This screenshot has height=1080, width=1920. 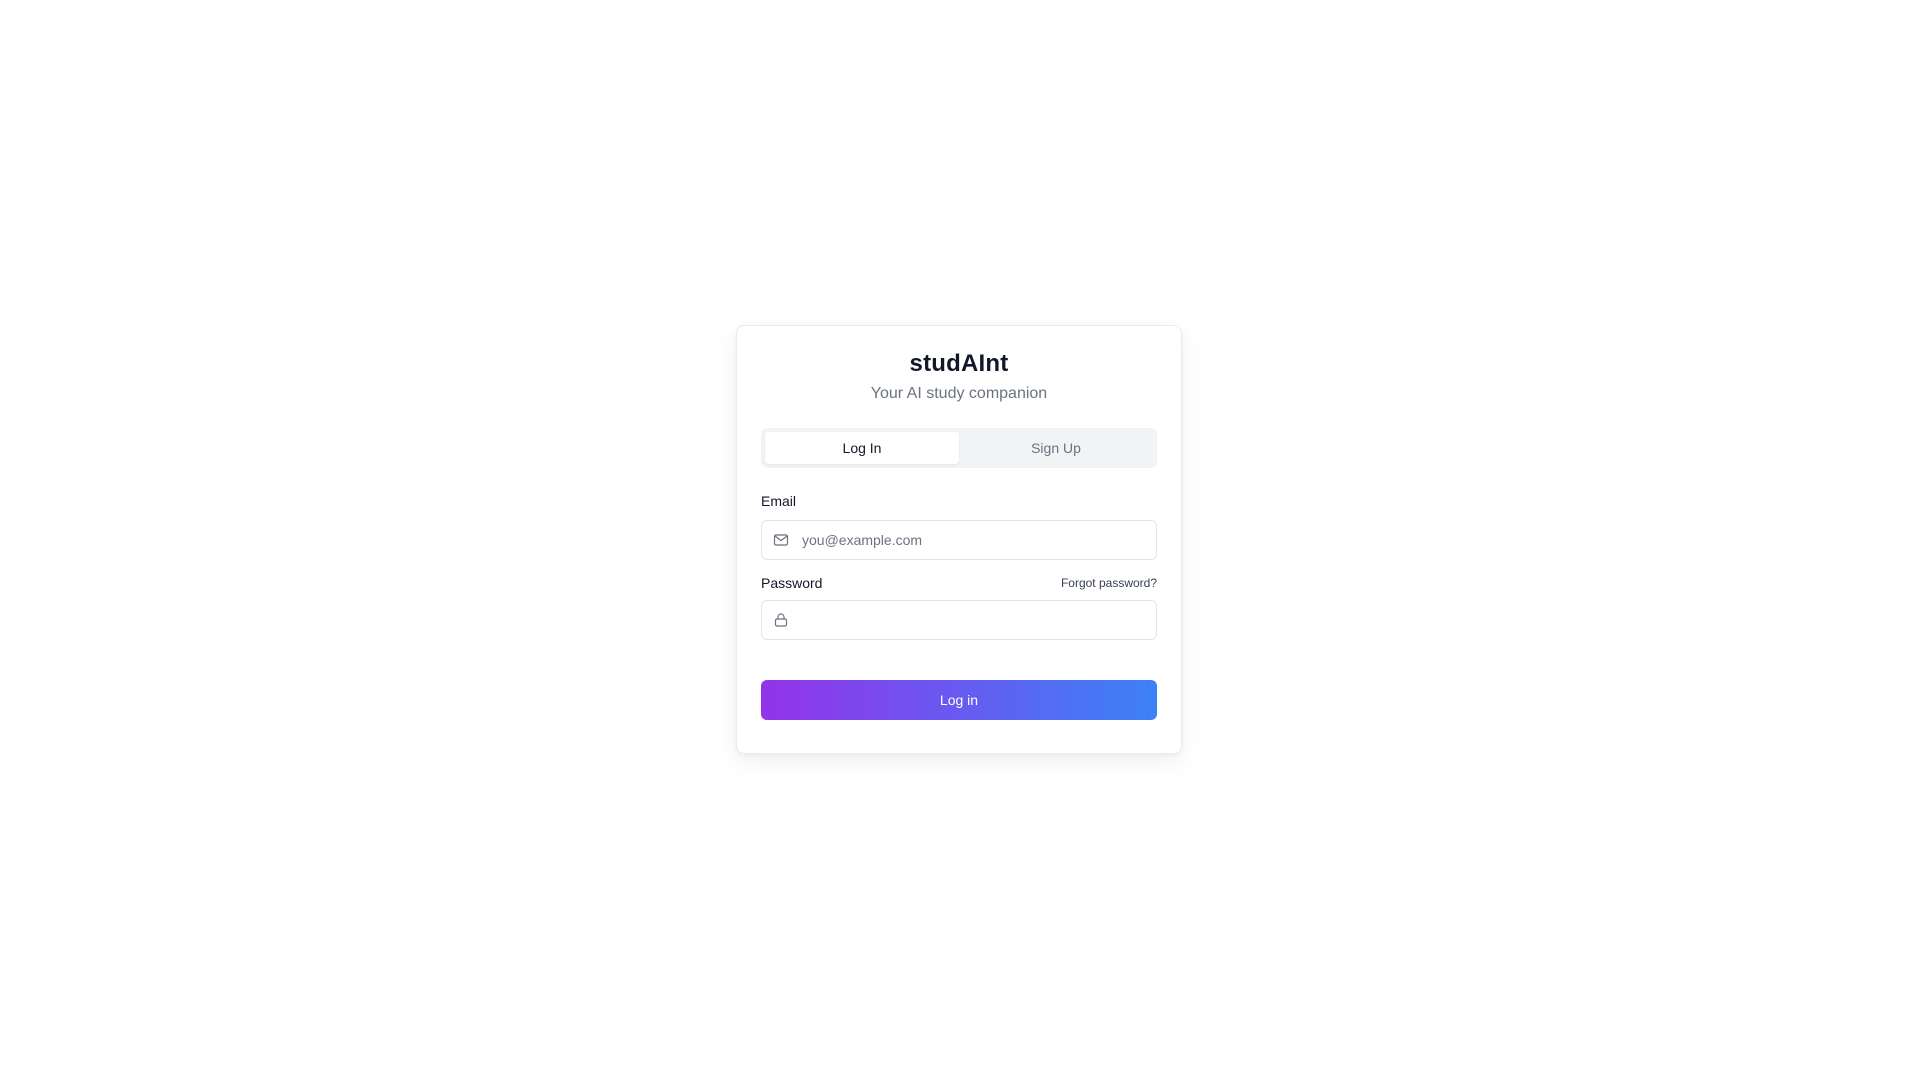 What do you see at coordinates (781, 540) in the screenshot?
I see `mail-icon` at bounding box center [781, 540].